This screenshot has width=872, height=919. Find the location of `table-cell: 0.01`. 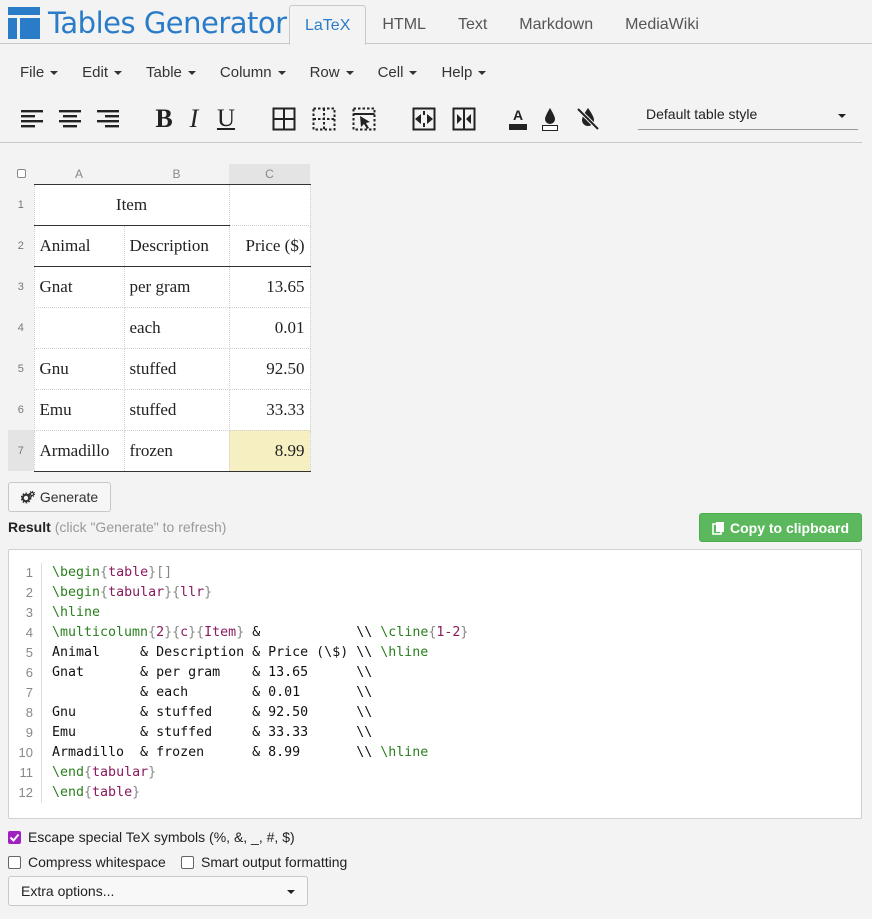

table-cell: 0.01 is located at coordinates (269, 327).